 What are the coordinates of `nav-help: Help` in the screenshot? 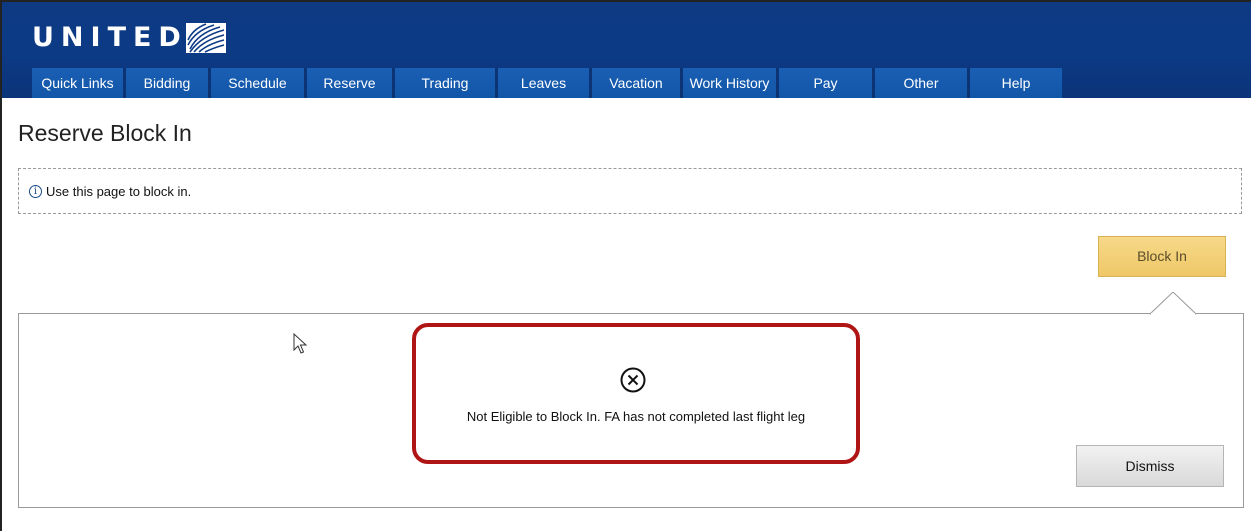 It's located at (1016, 83).